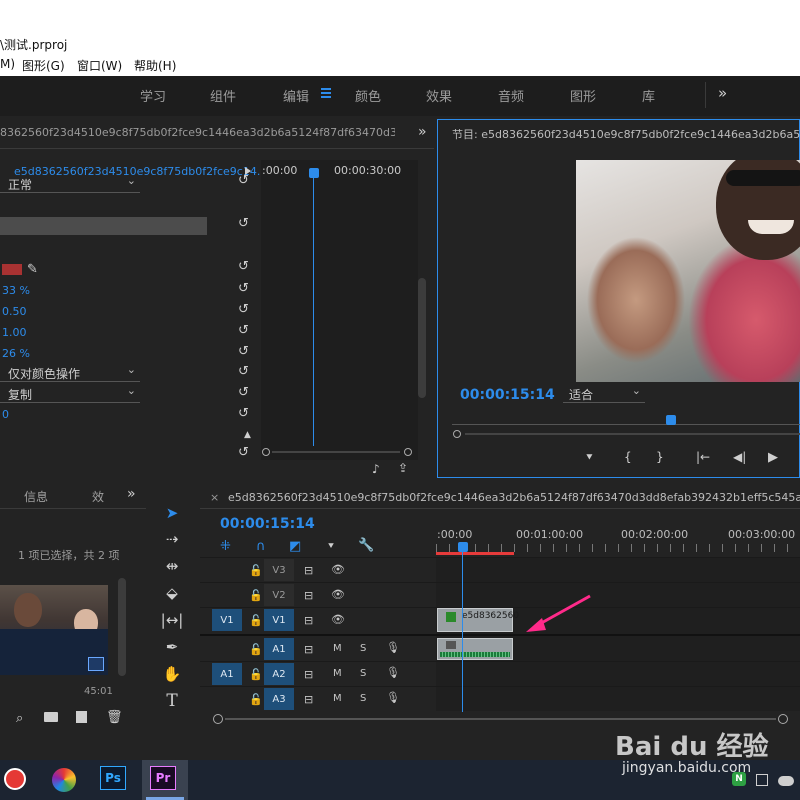 Image resolution: width=800 pixels, height=800 pixels. Describe the element at coordinates (12, 269) in the screenshot. I see `color-swatch` at that location.